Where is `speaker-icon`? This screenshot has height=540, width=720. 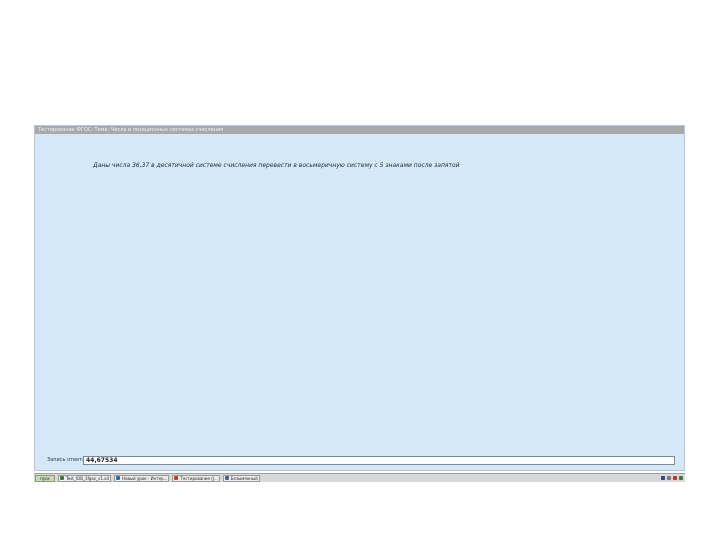 speaker-icon is located at coordinates (669, 478).